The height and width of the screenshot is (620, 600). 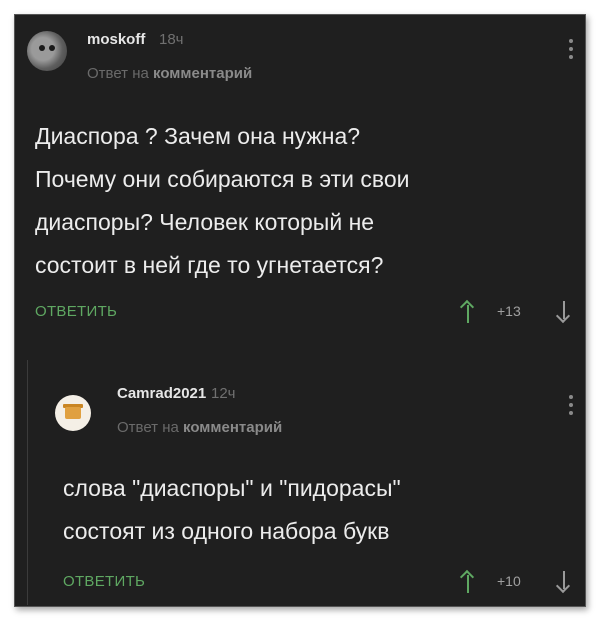 What do you see at coordinates (161, 393) in the screenshot?
I see `comment-username: Camrad2021` at bounding box center [161, 393].